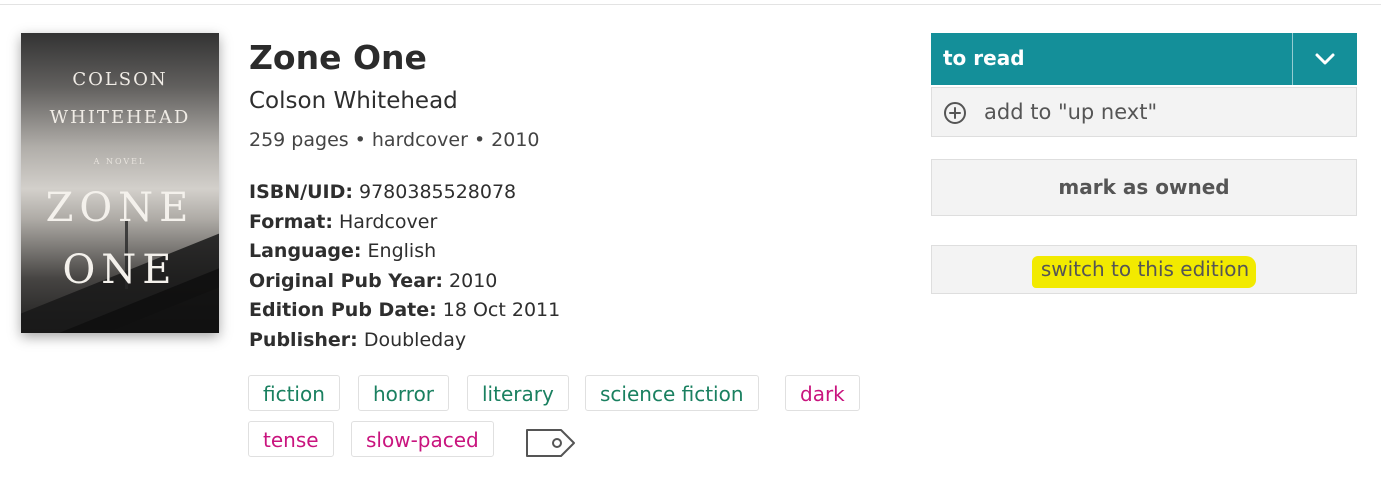 This screenshot has height=483, width=1381. I want to click on fact-format: Format: Hardcover, so click(404, 223).